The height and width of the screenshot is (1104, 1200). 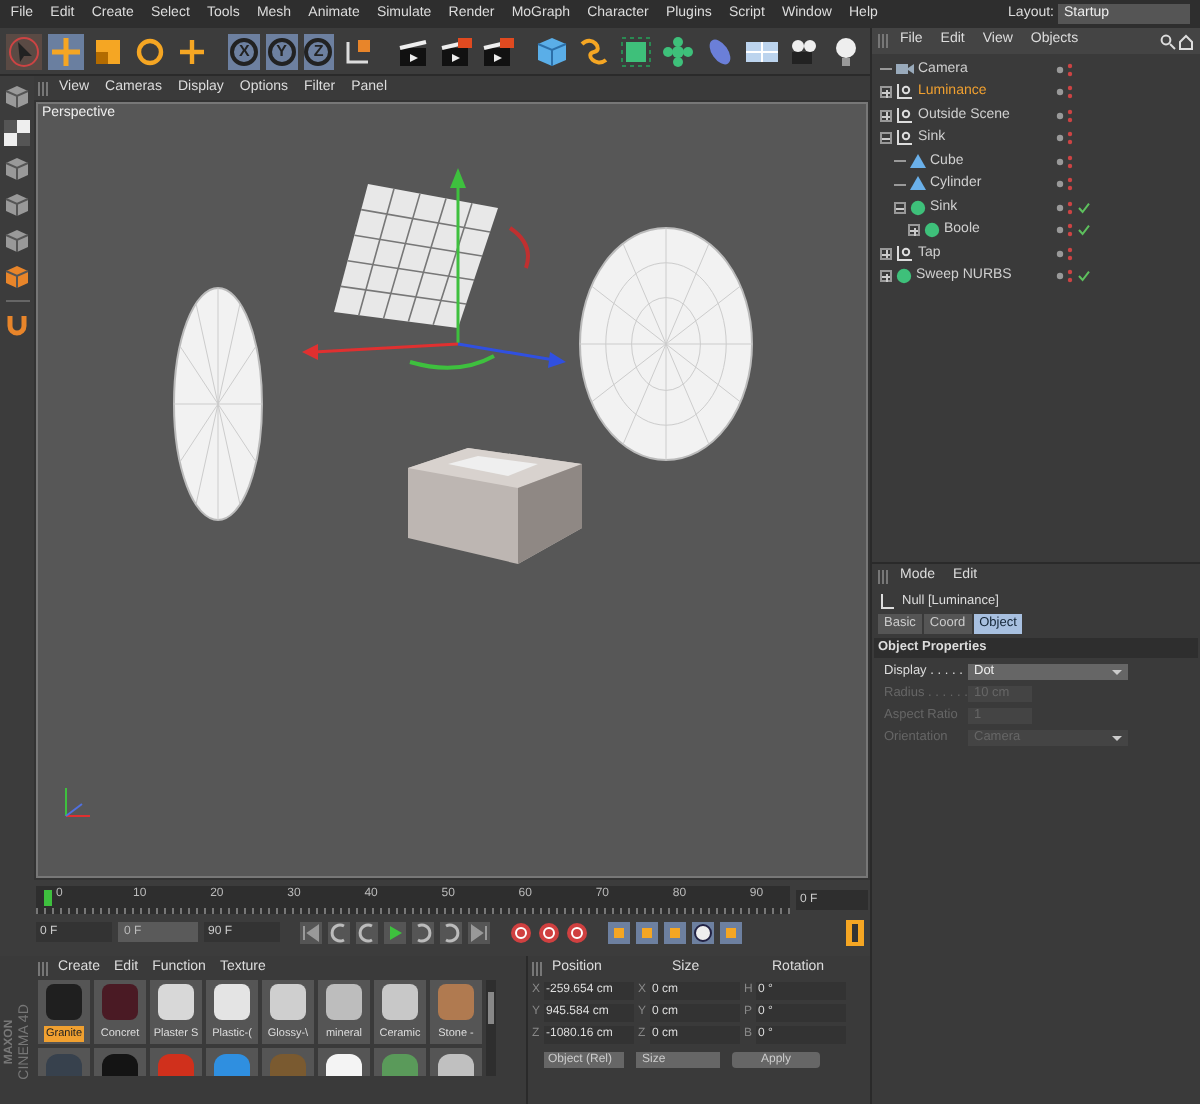 I want to click on camera-icon, so click(x=905, y=69).